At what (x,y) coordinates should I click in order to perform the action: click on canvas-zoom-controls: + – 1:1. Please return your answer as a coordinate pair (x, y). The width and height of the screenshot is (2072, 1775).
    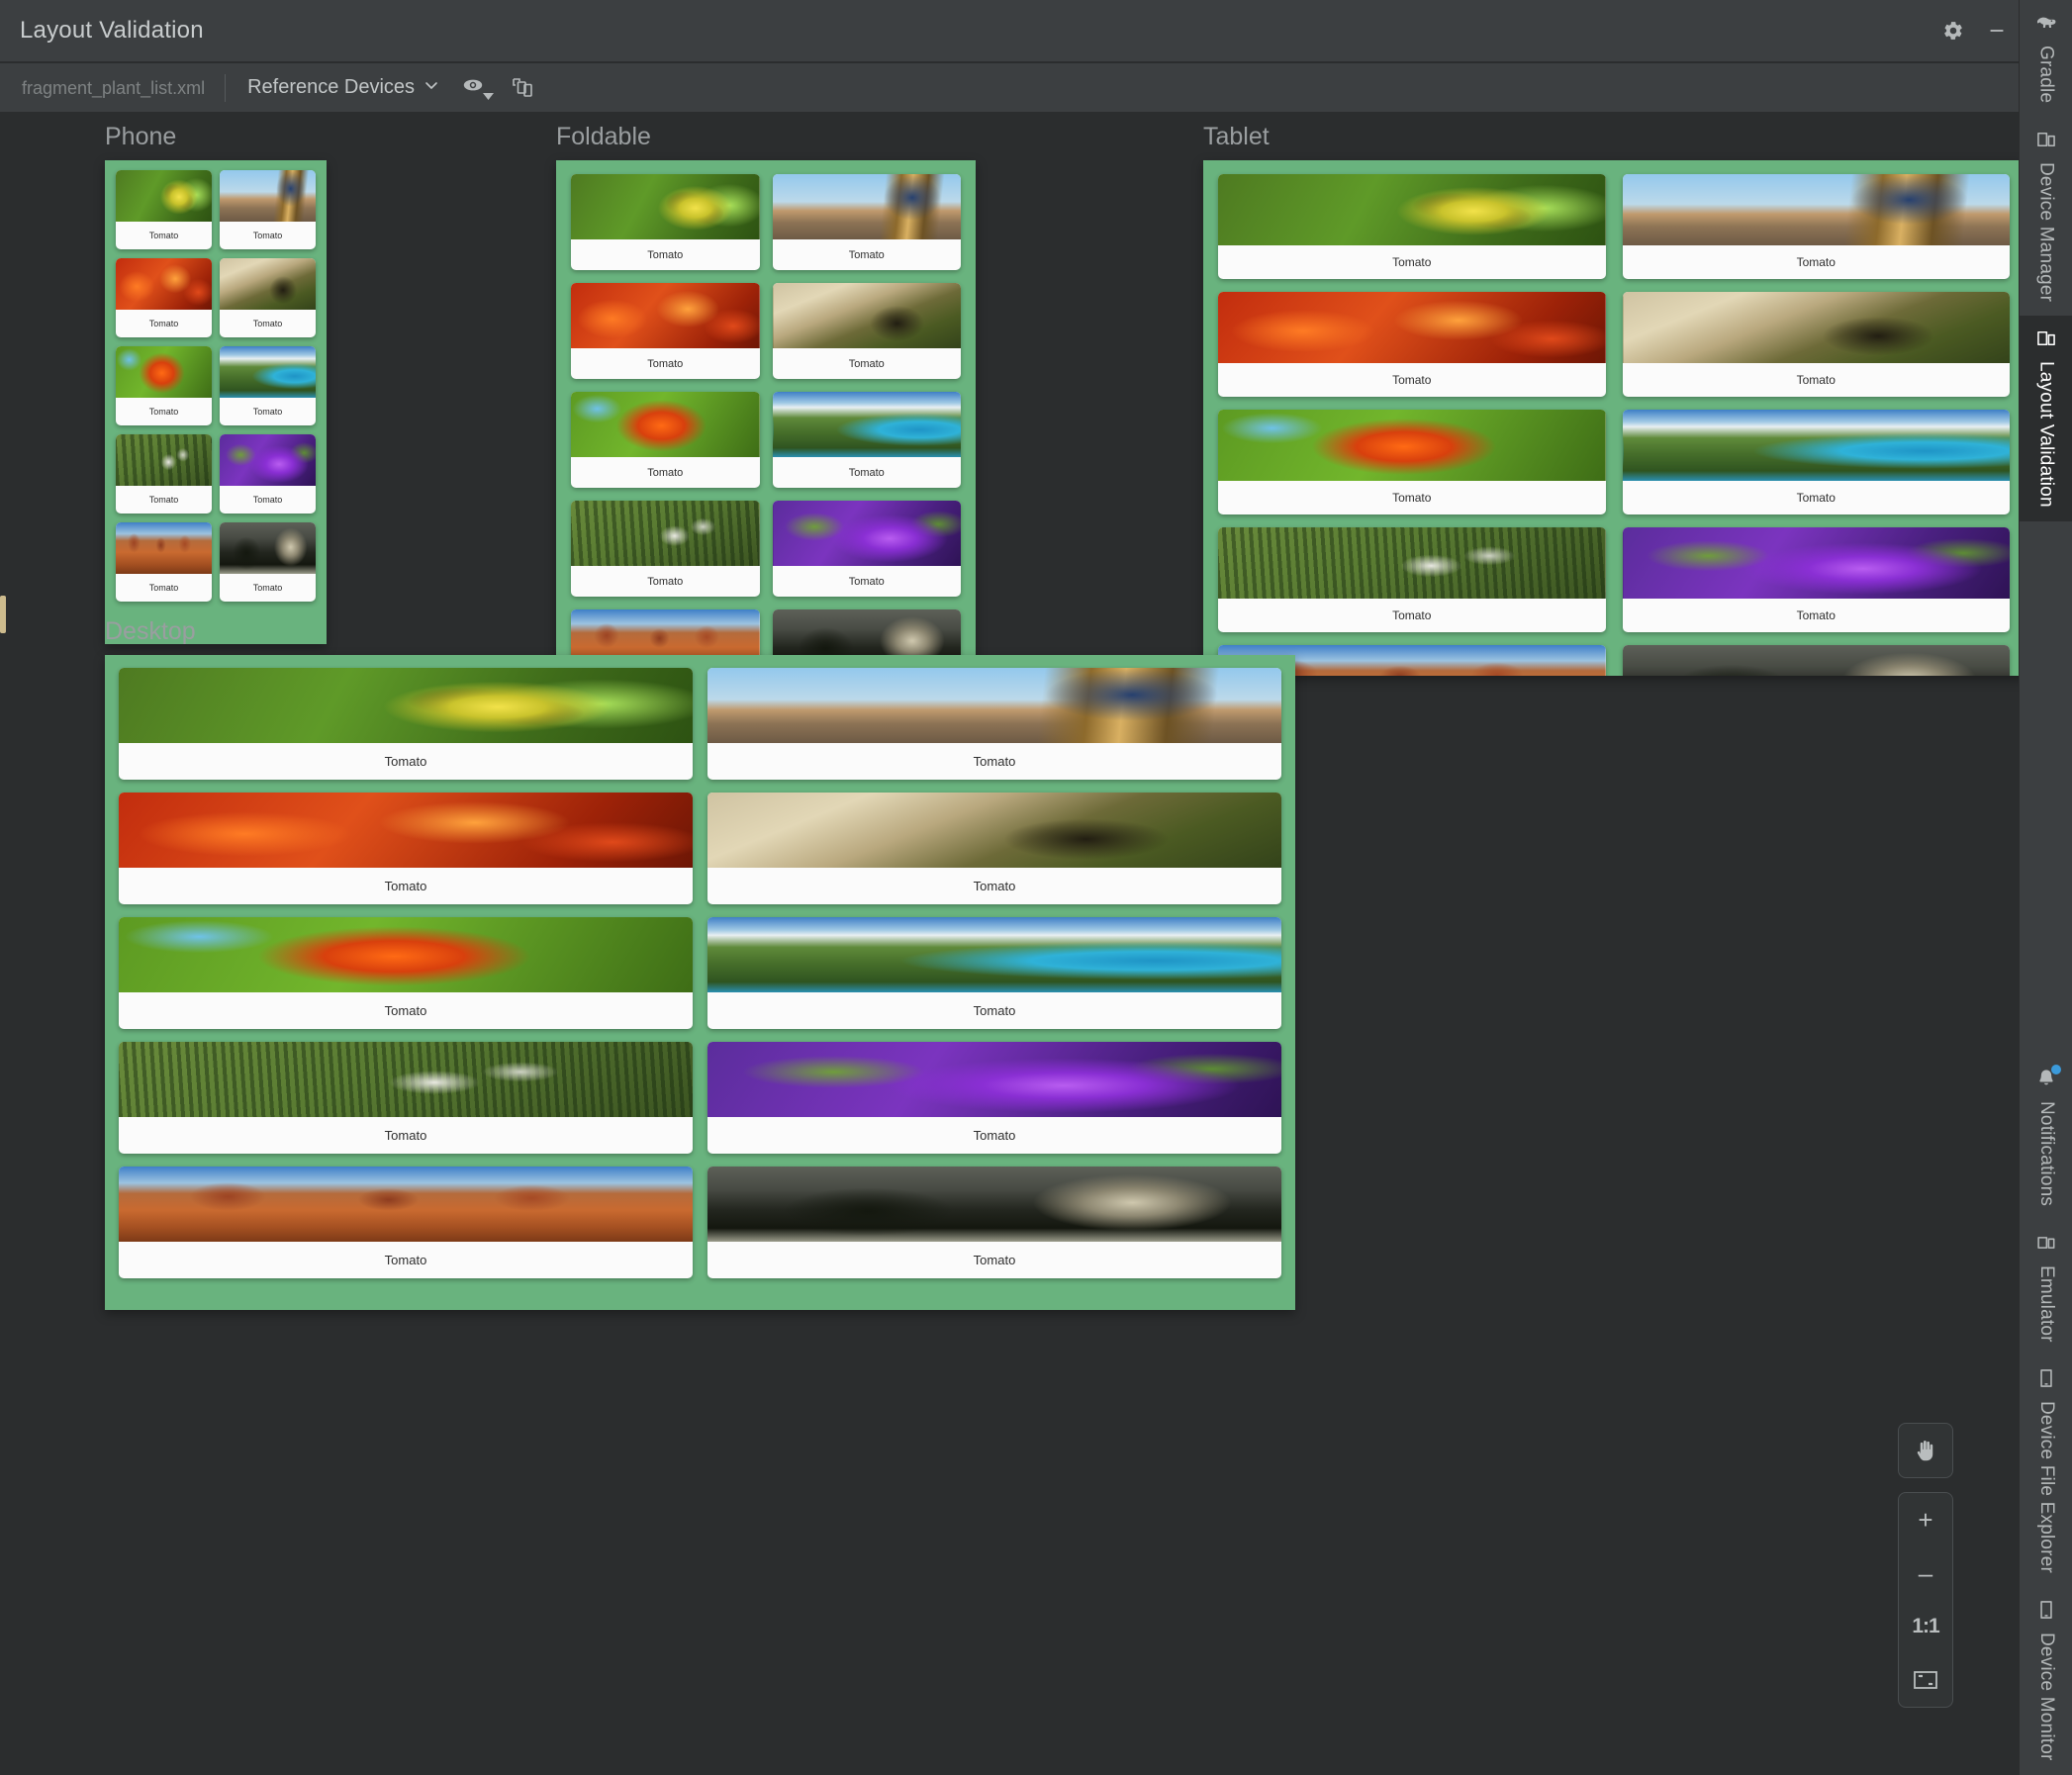
    Looking at the image, I should click on (1925, 1565).